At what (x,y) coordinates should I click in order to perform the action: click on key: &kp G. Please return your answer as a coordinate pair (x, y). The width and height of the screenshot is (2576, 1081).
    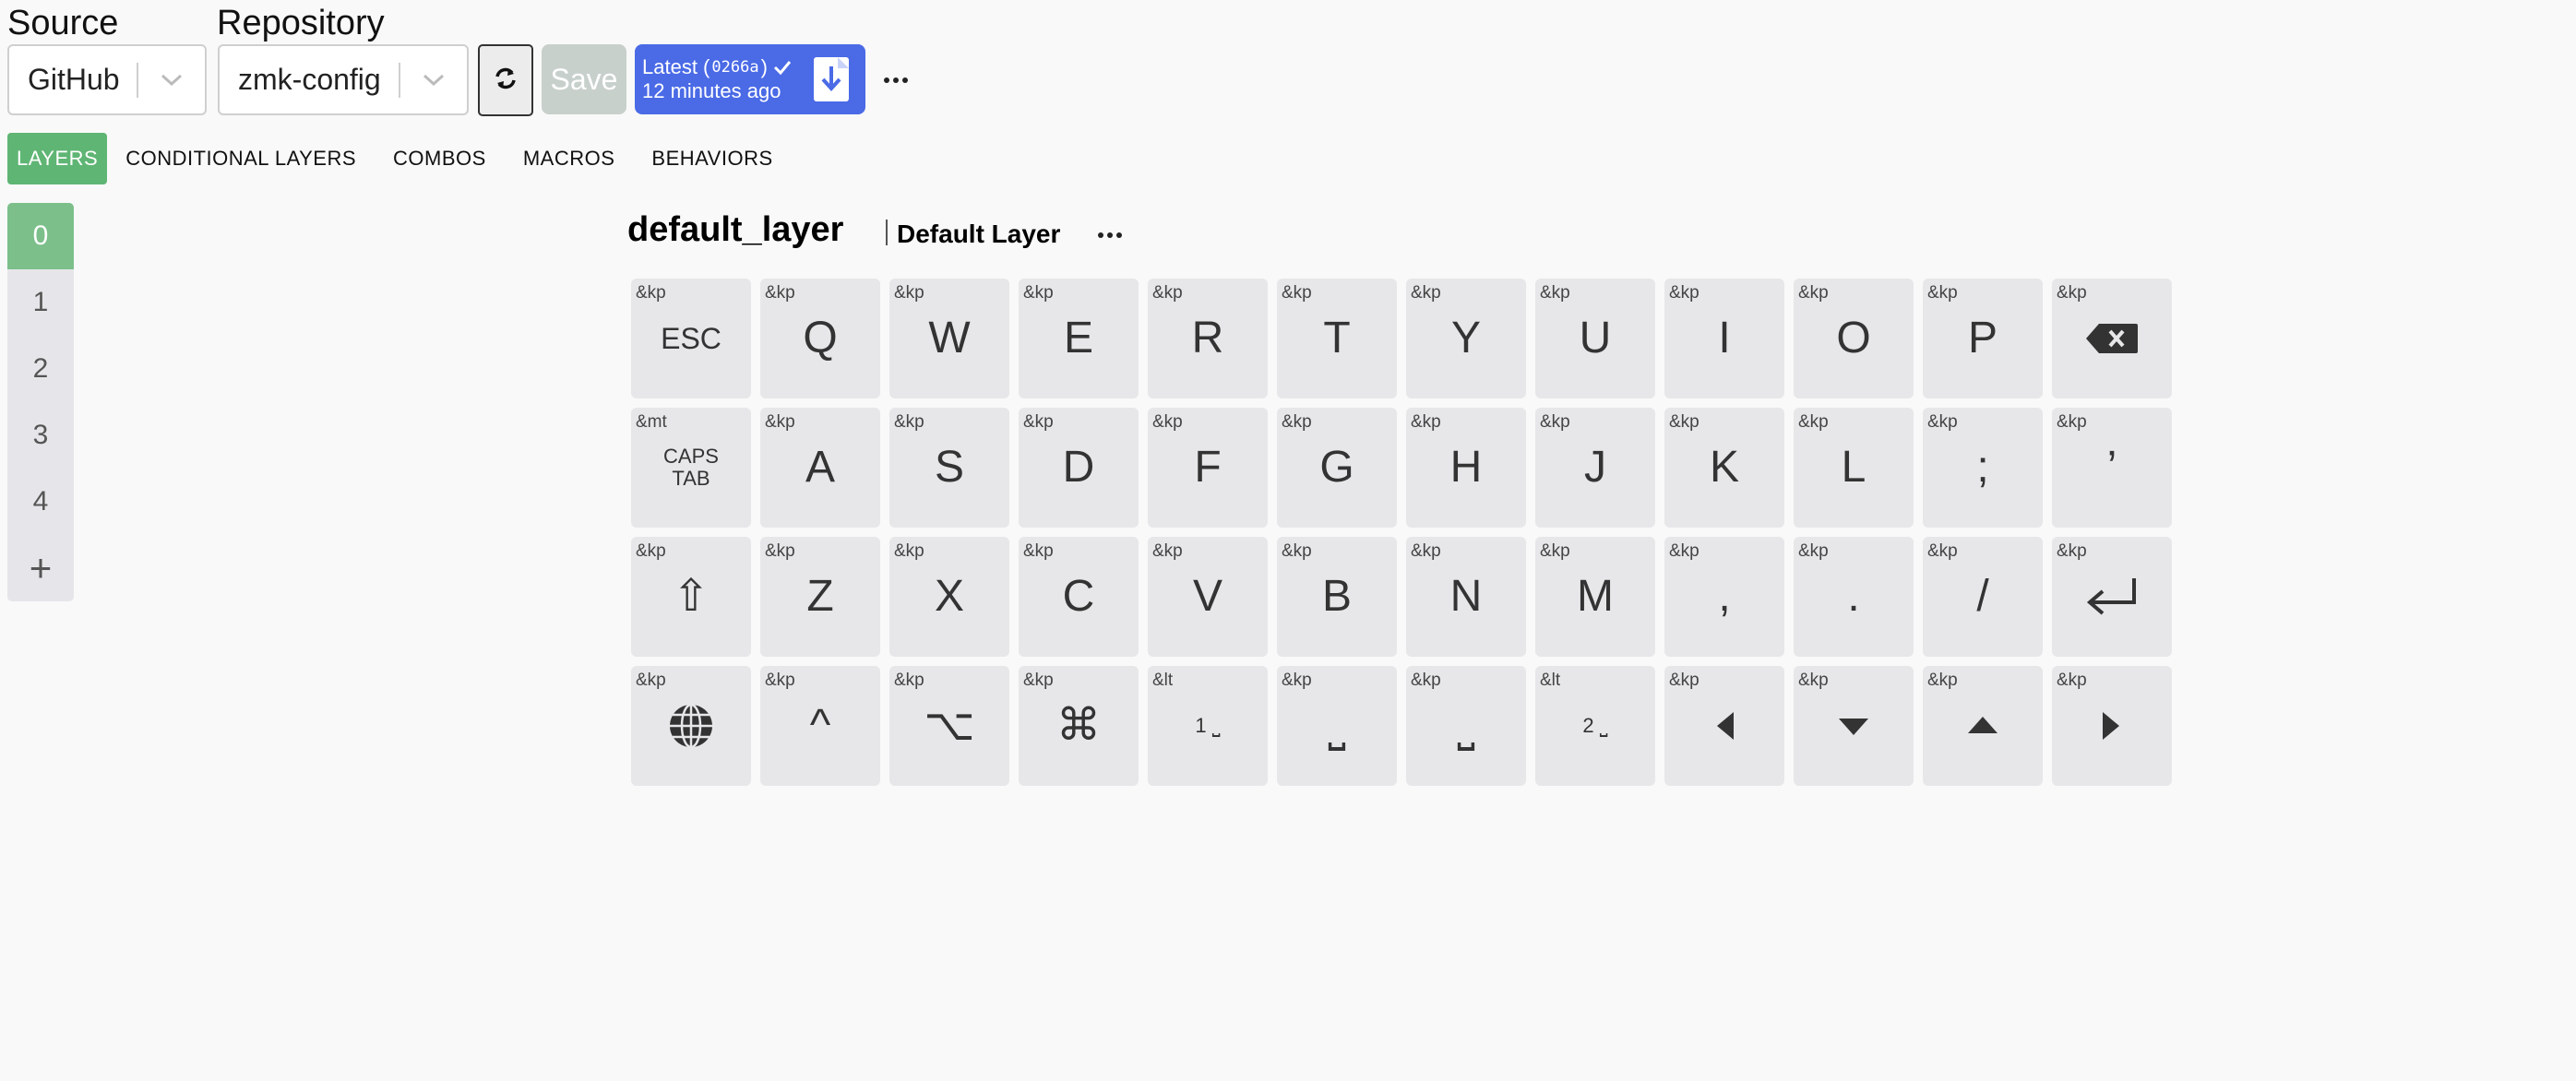
    Looking at the image, I should click on (1337, 468).